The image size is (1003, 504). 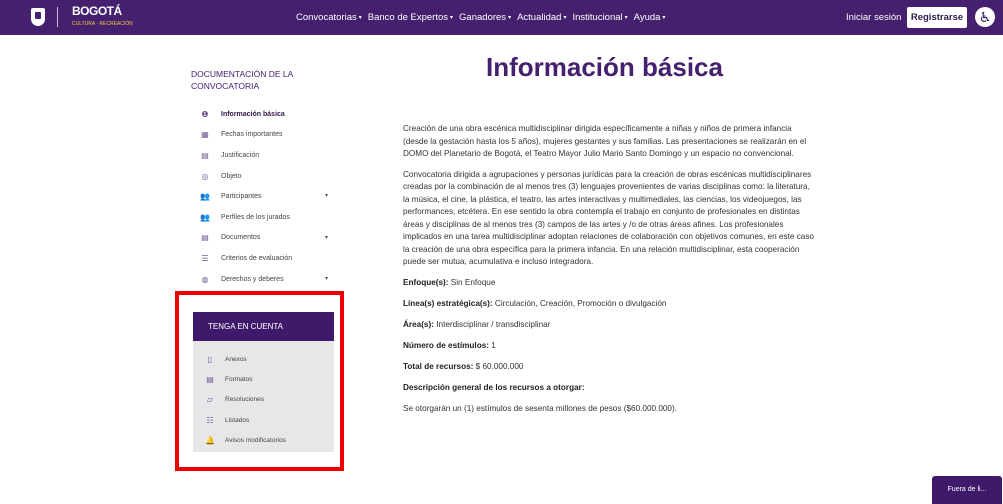 I want to click on nav-item-label: Convocatorias, so click(x=326, y=17).